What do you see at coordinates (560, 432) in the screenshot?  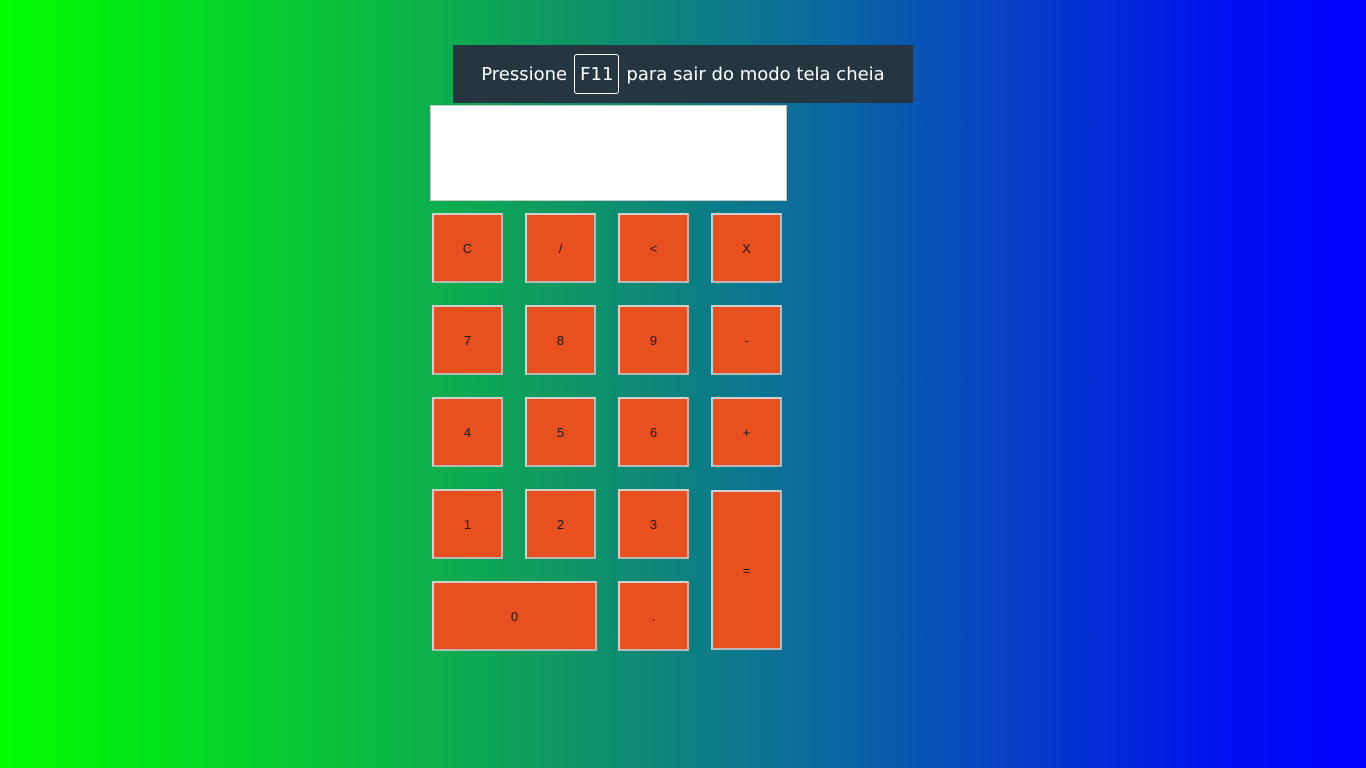 I see `digit-5-button: 5` at bounding box center [560, 432].